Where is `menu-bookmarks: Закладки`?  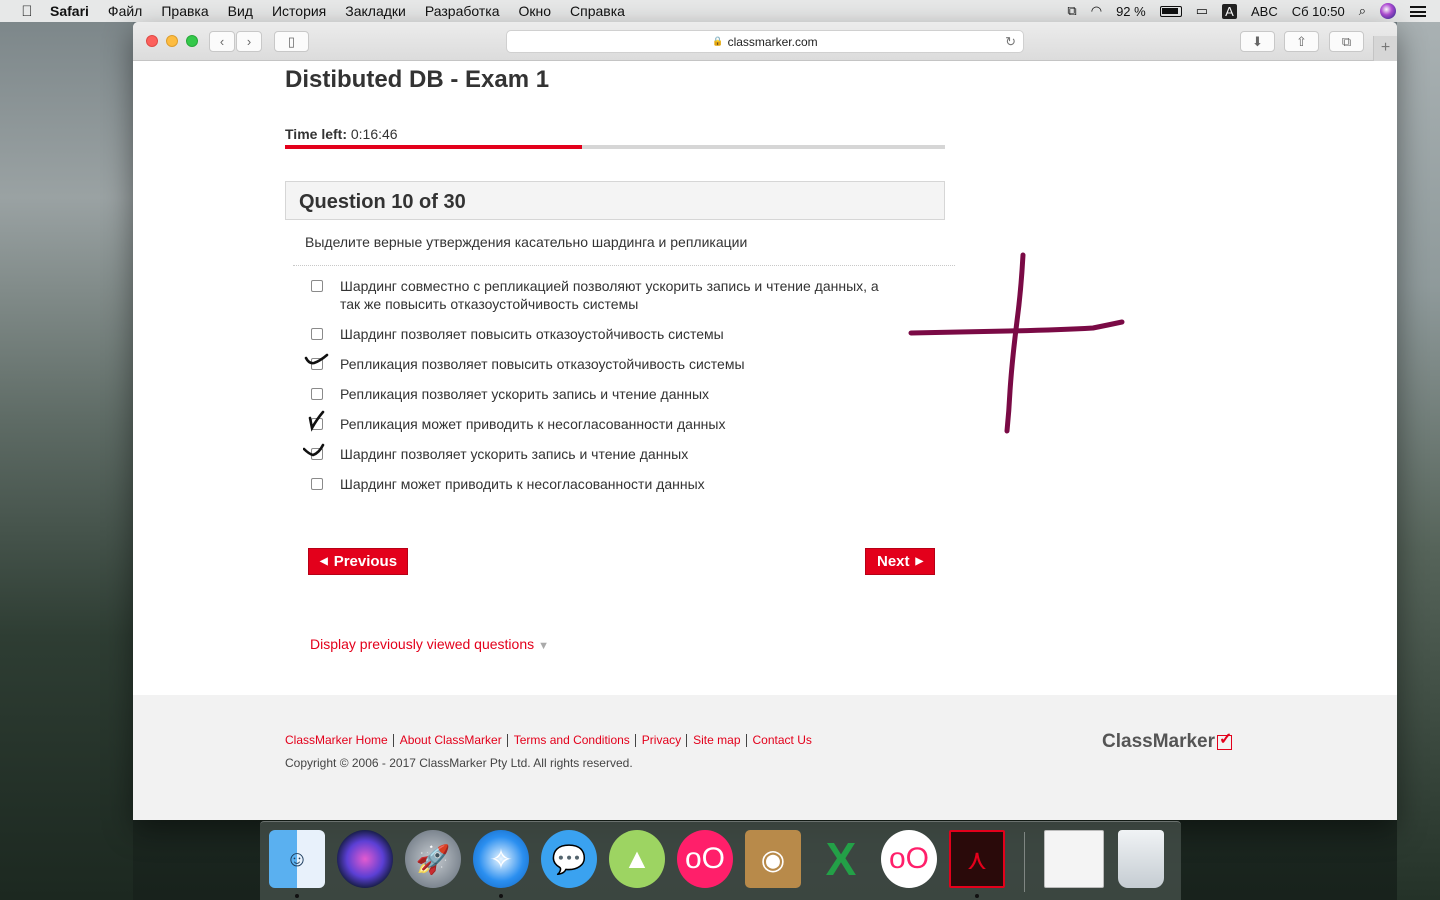
menu-bookmarks: Закладки is located at coordinates (375, 11).